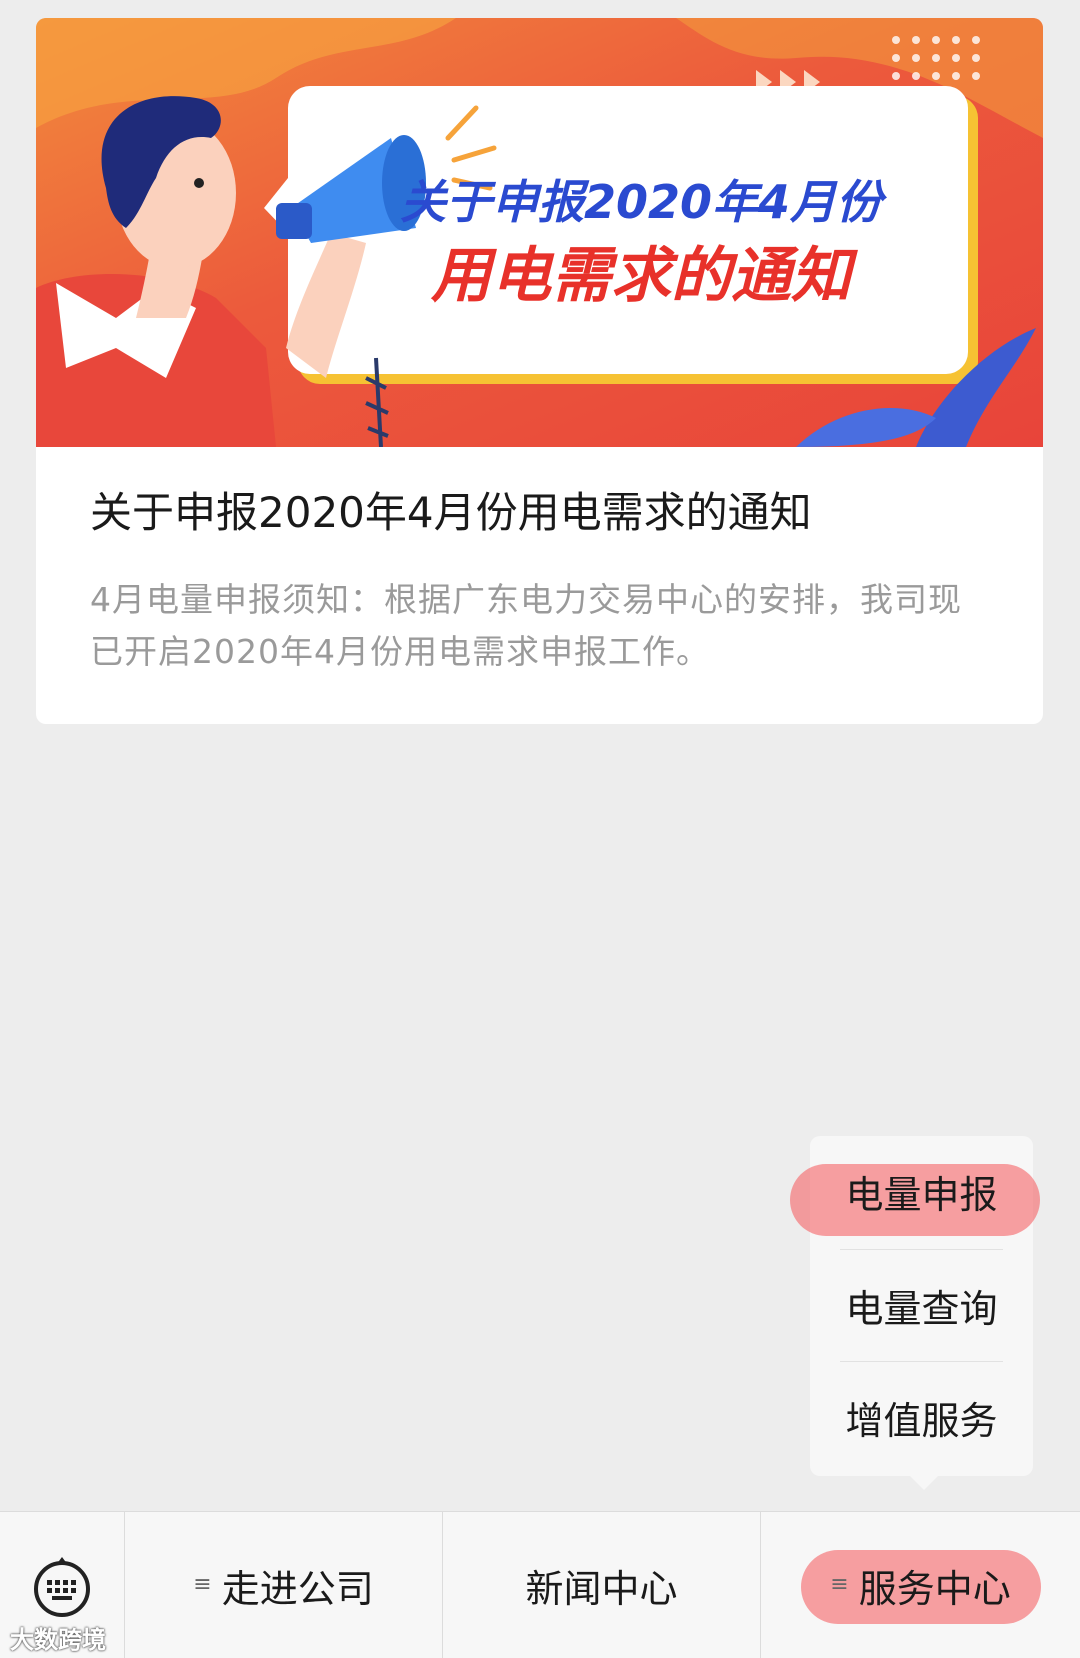  I want to click on service-submenu: 电量申报 电量查询 增值服务, so click(915, 1313).